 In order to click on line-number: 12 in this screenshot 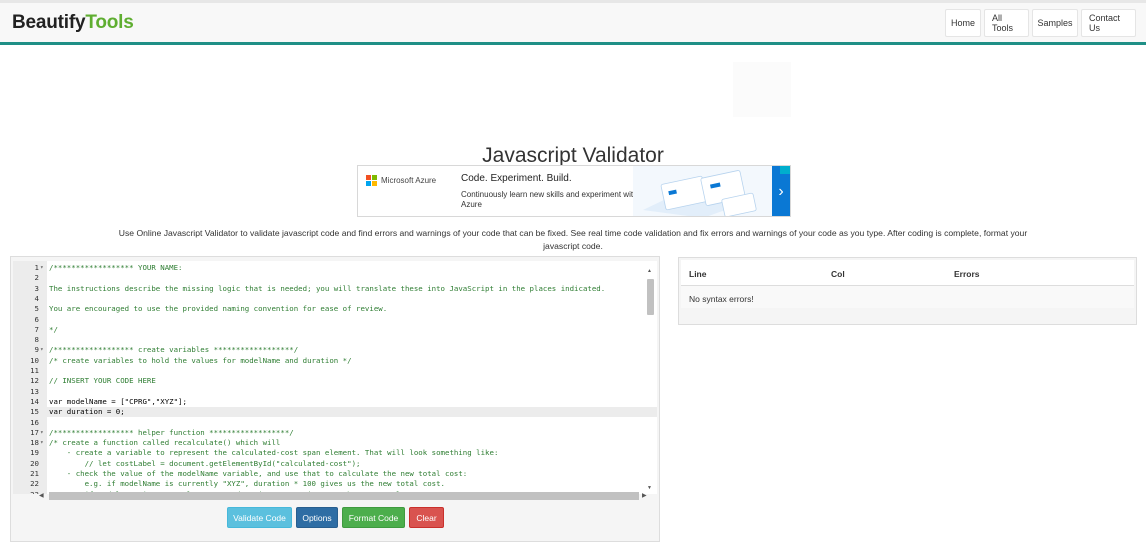, I will do `click(34, 381)`.